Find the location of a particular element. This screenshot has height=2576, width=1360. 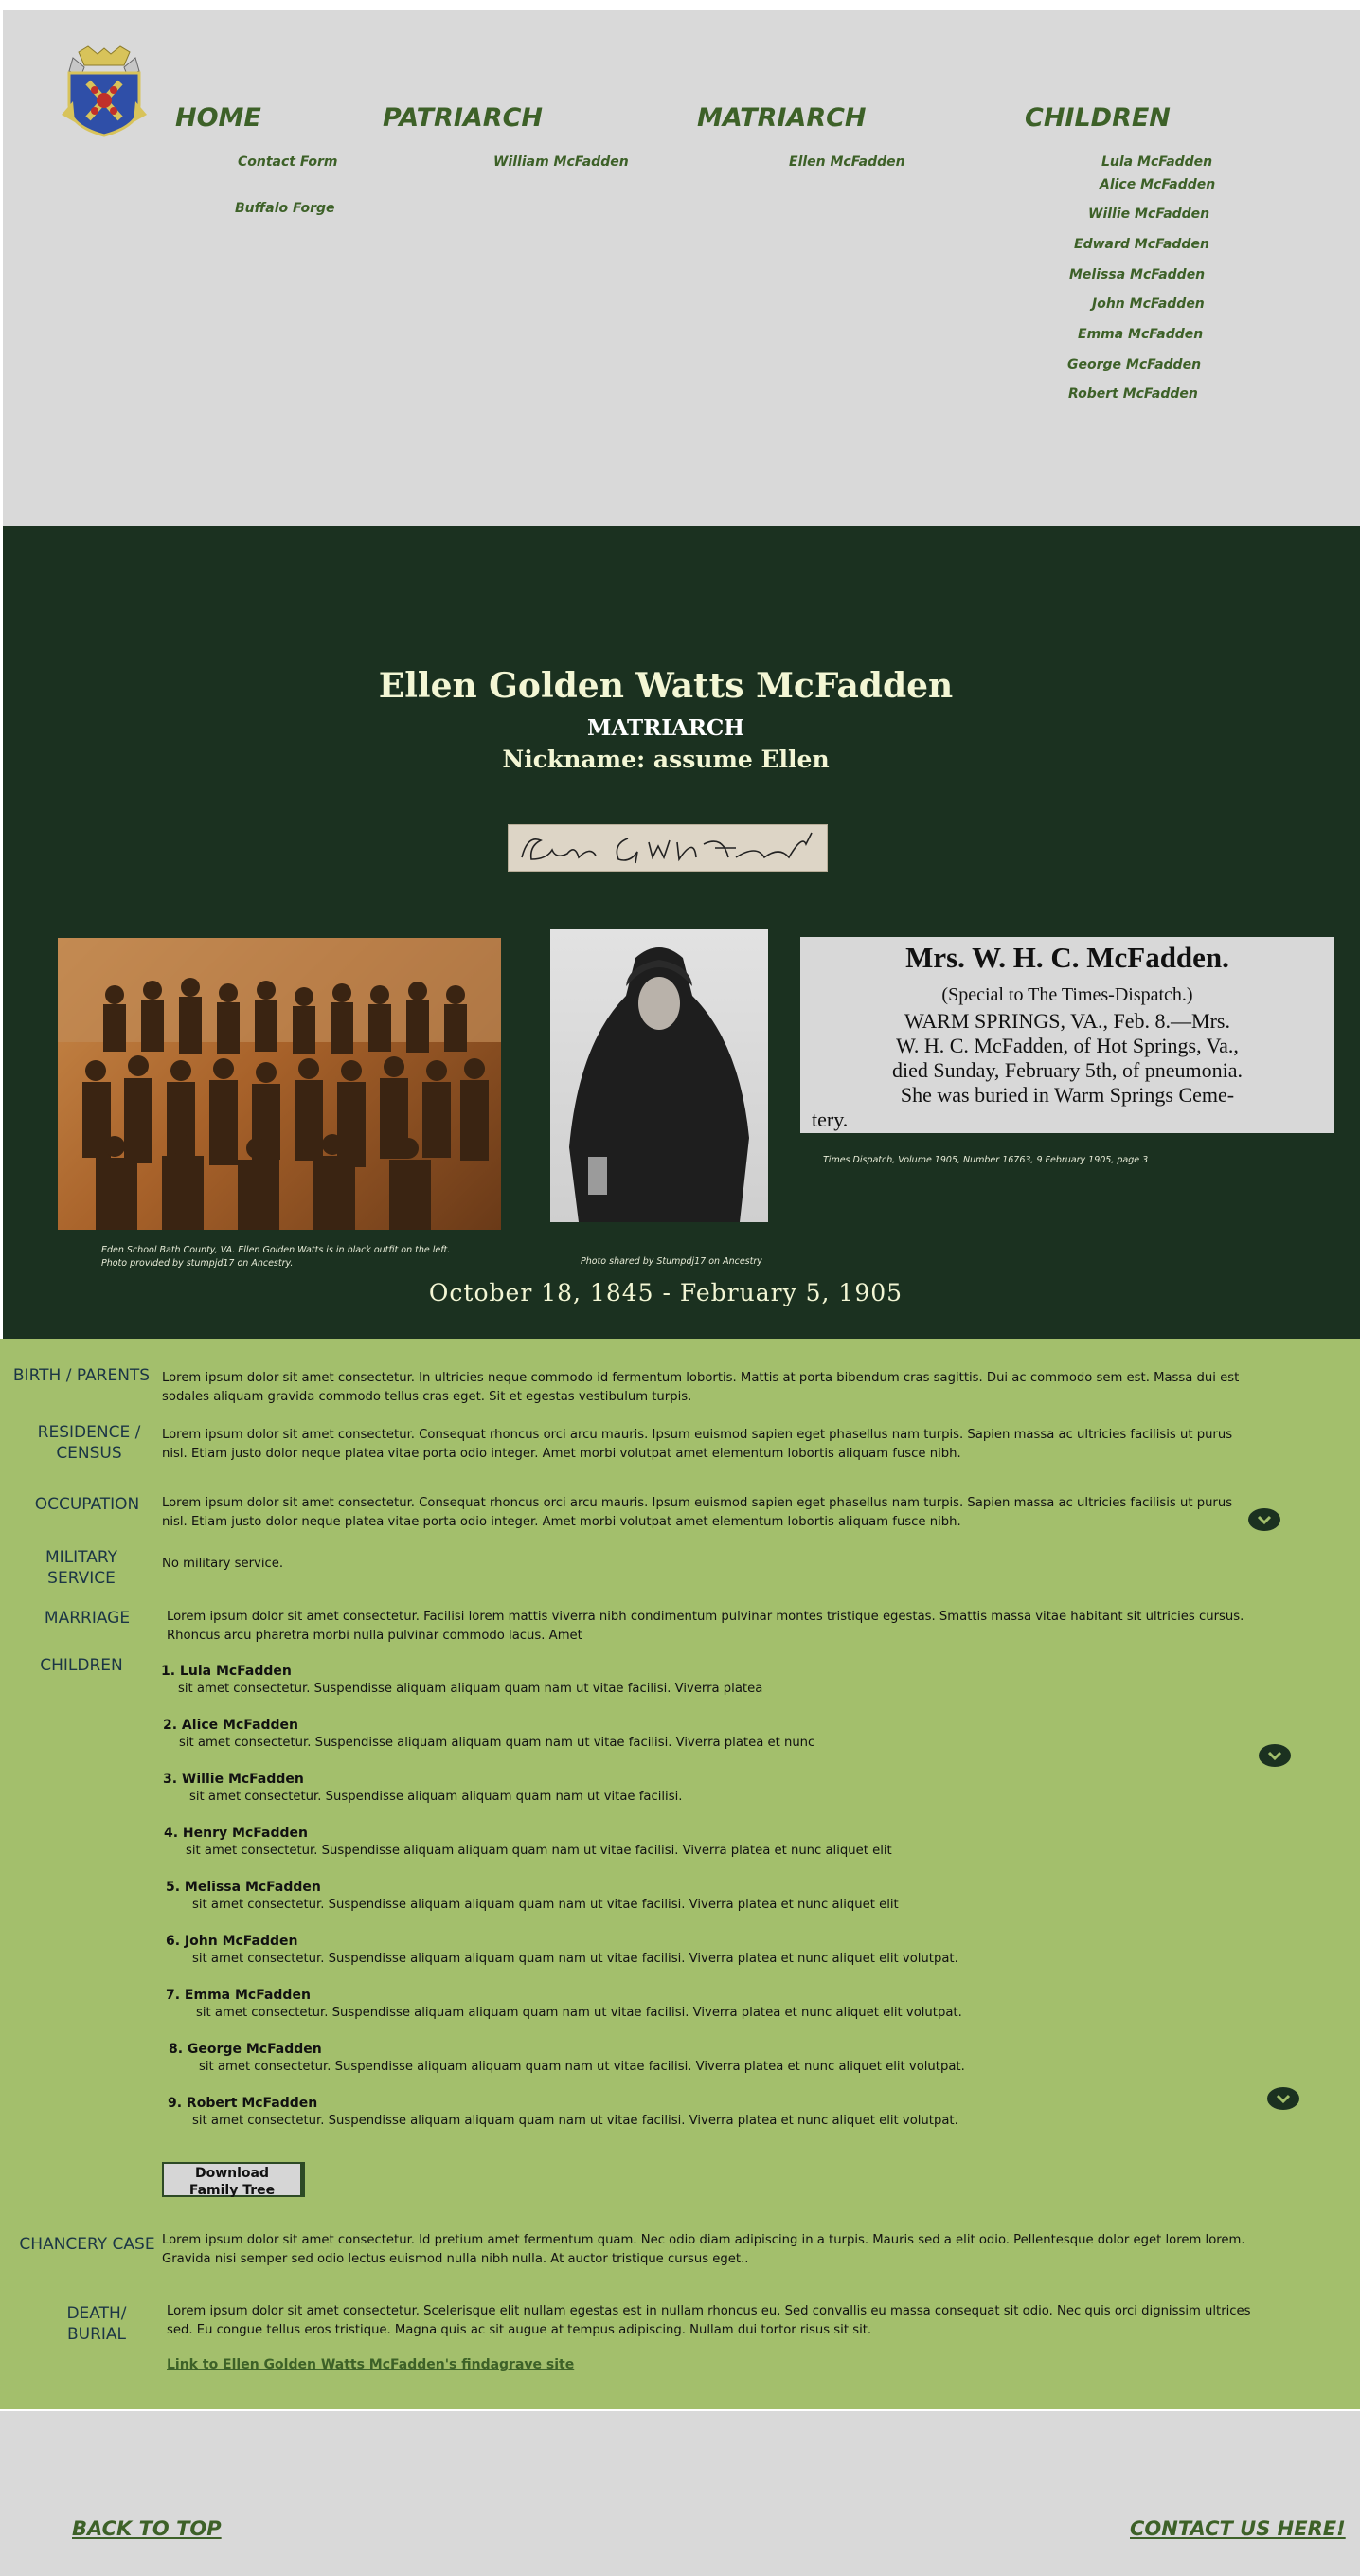

obituary-line-6: tery. is located at coordinates (830, 1119).